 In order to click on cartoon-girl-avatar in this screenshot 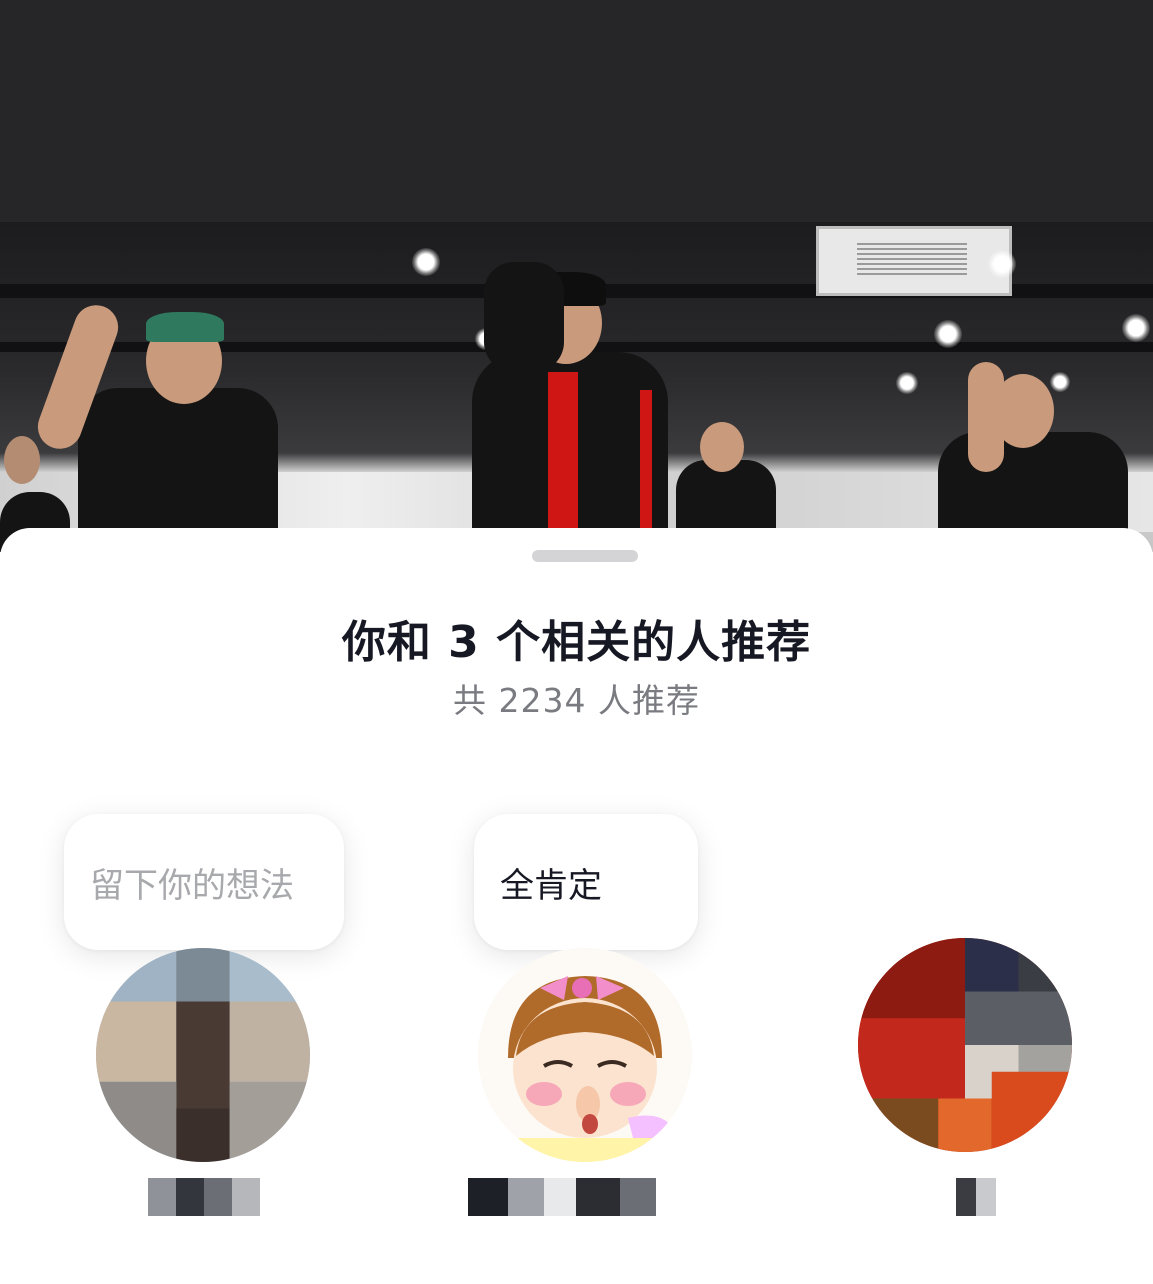, I will do `click(585, 1055)`.